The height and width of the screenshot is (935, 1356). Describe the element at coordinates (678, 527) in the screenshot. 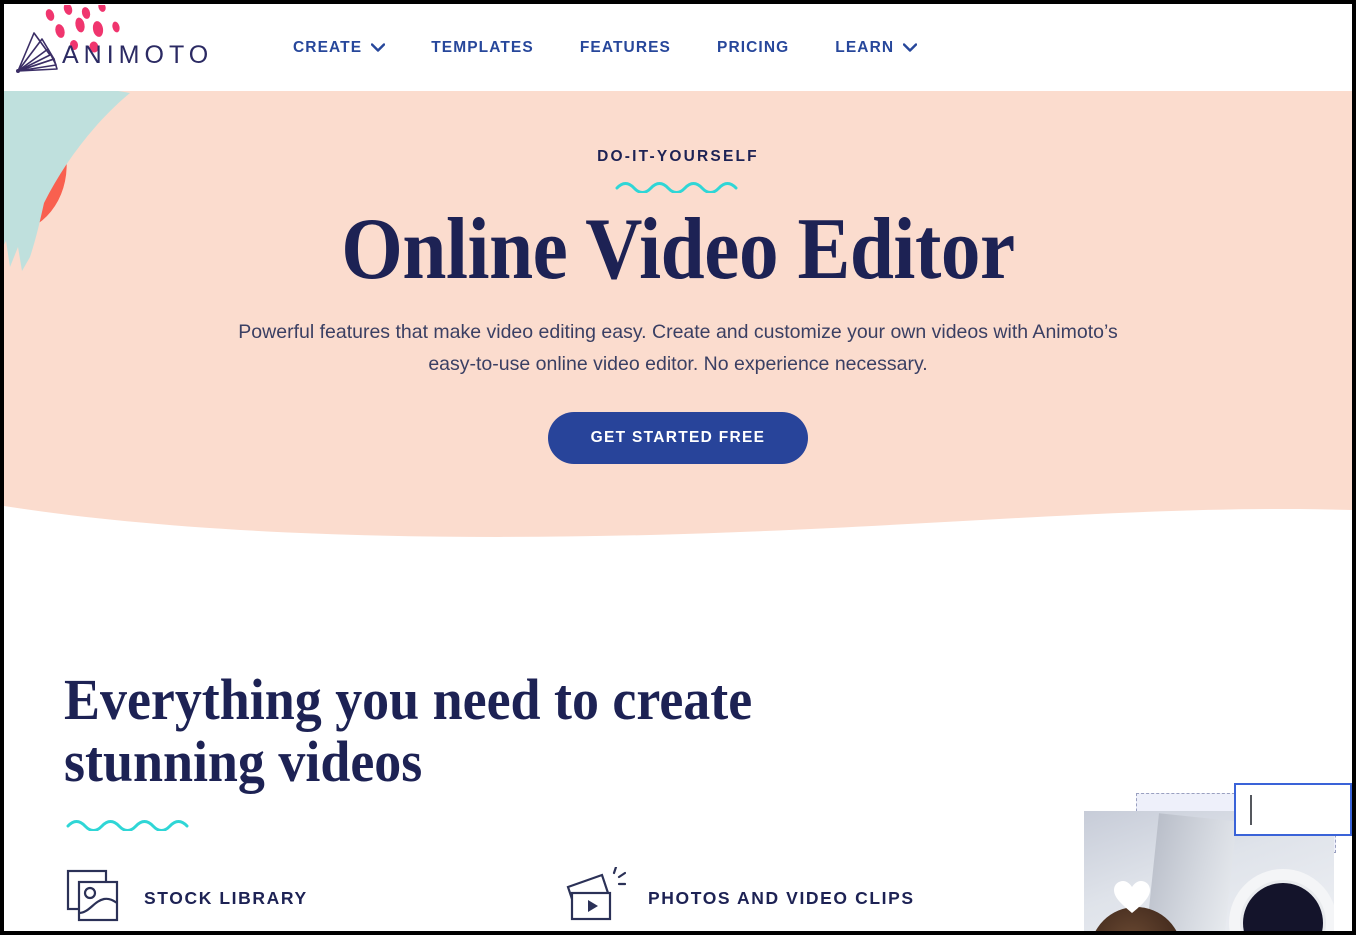

I see `wave-divider` at that location.